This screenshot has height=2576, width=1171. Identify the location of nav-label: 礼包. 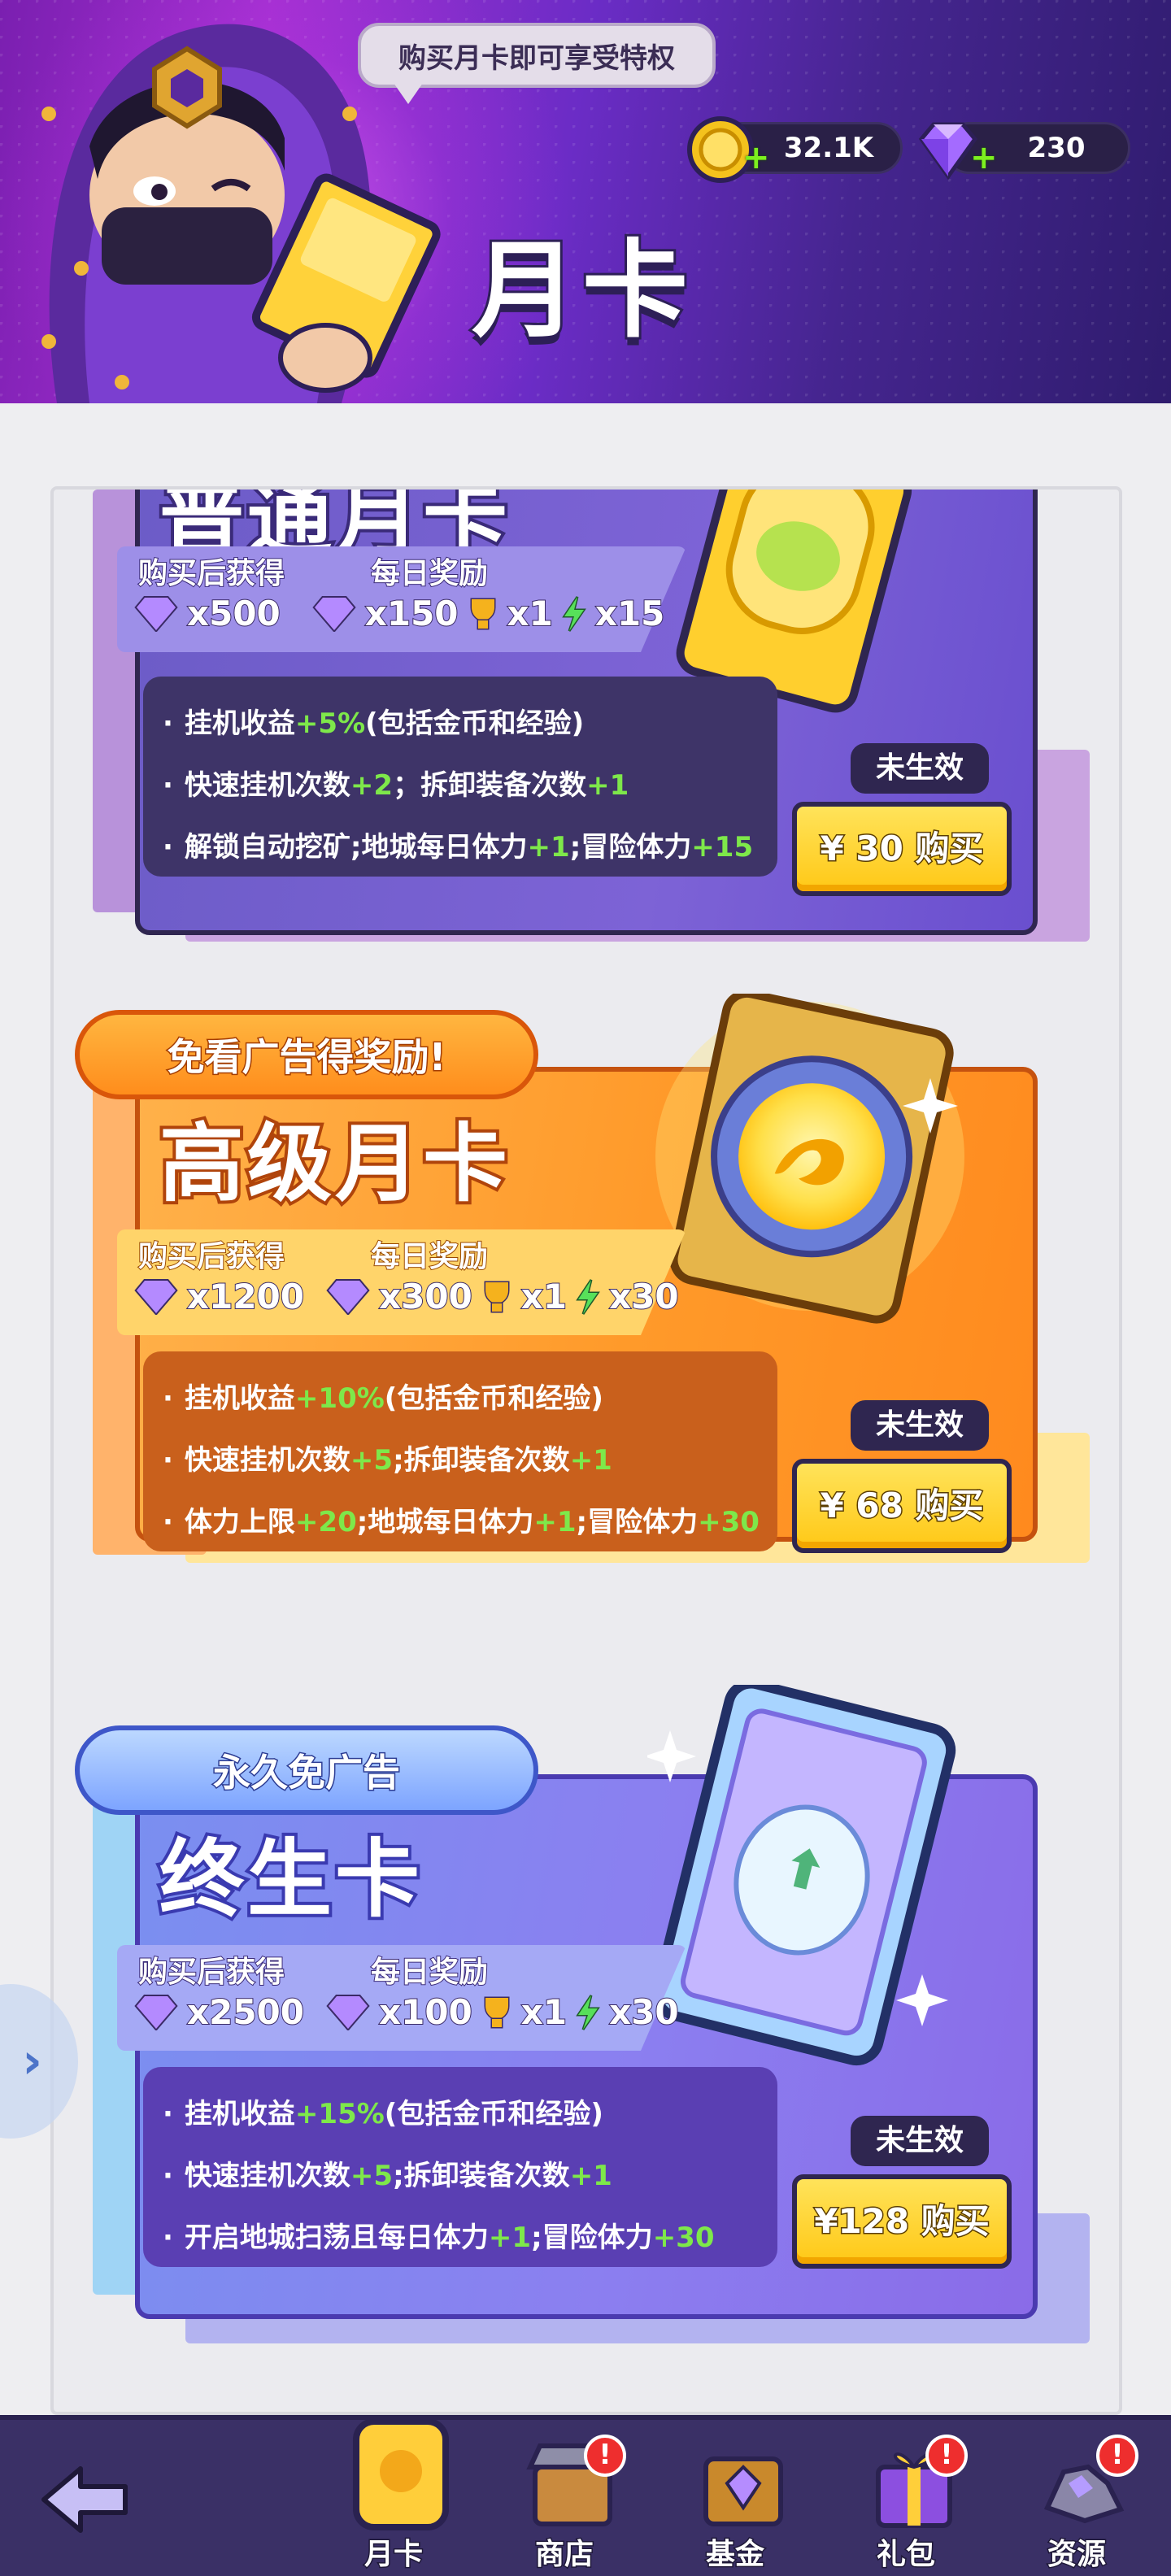
(906, 2555).